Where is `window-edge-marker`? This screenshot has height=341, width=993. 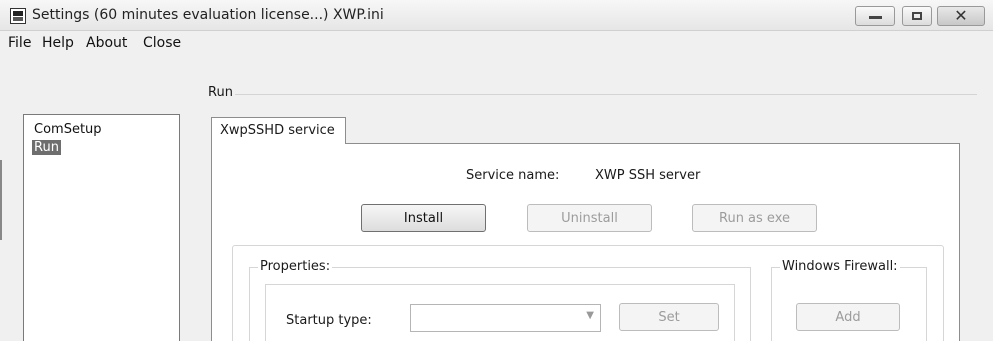 window-edge-marker is located at coordinates (1, 200).